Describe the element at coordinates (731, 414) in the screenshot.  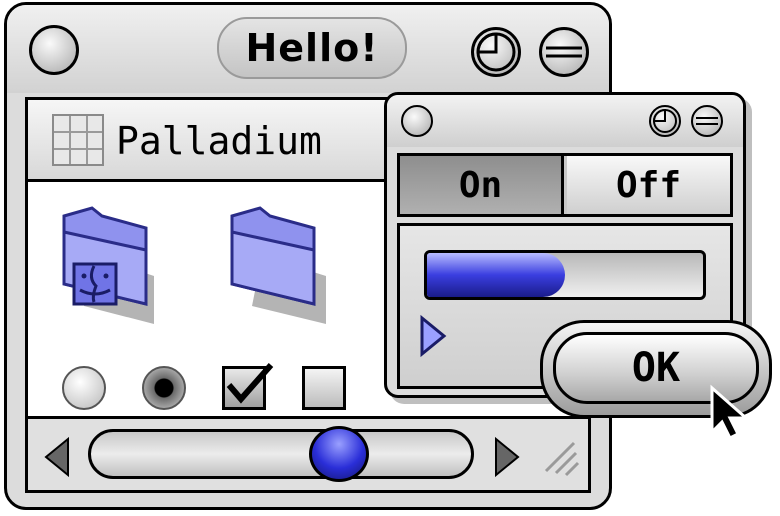
I see `mouse-pointer-icon` at that location.